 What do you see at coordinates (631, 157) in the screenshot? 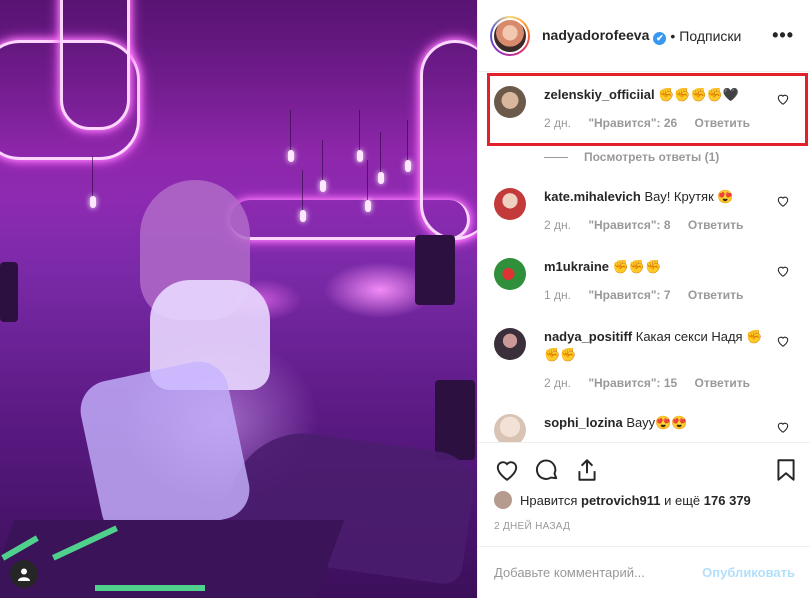
I see `view-replies-button: Посмотреть ответы (1)` at bounding box center [631, 157].